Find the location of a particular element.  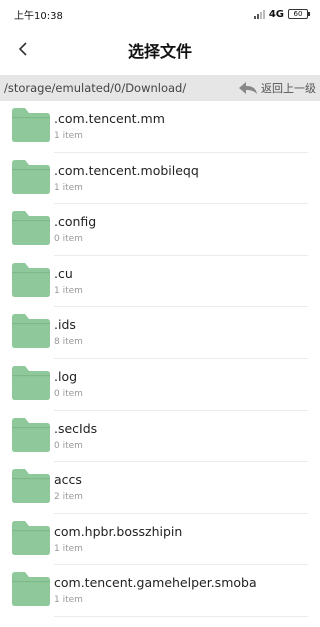

folder-name: .com.tencent.mobileqq is located at coordinates (126, 170).